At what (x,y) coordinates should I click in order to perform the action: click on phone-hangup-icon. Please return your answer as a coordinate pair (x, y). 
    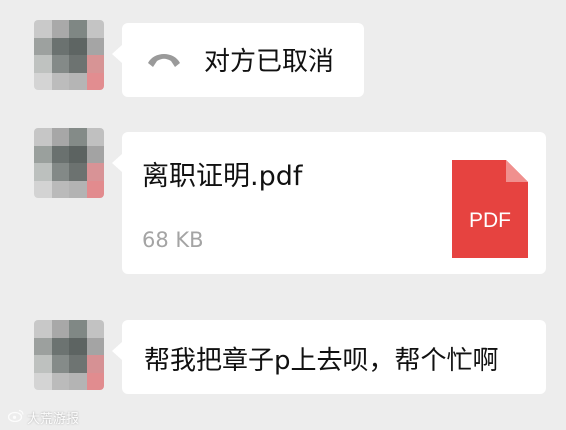
    Looking at the image, I should click on (164, 62).